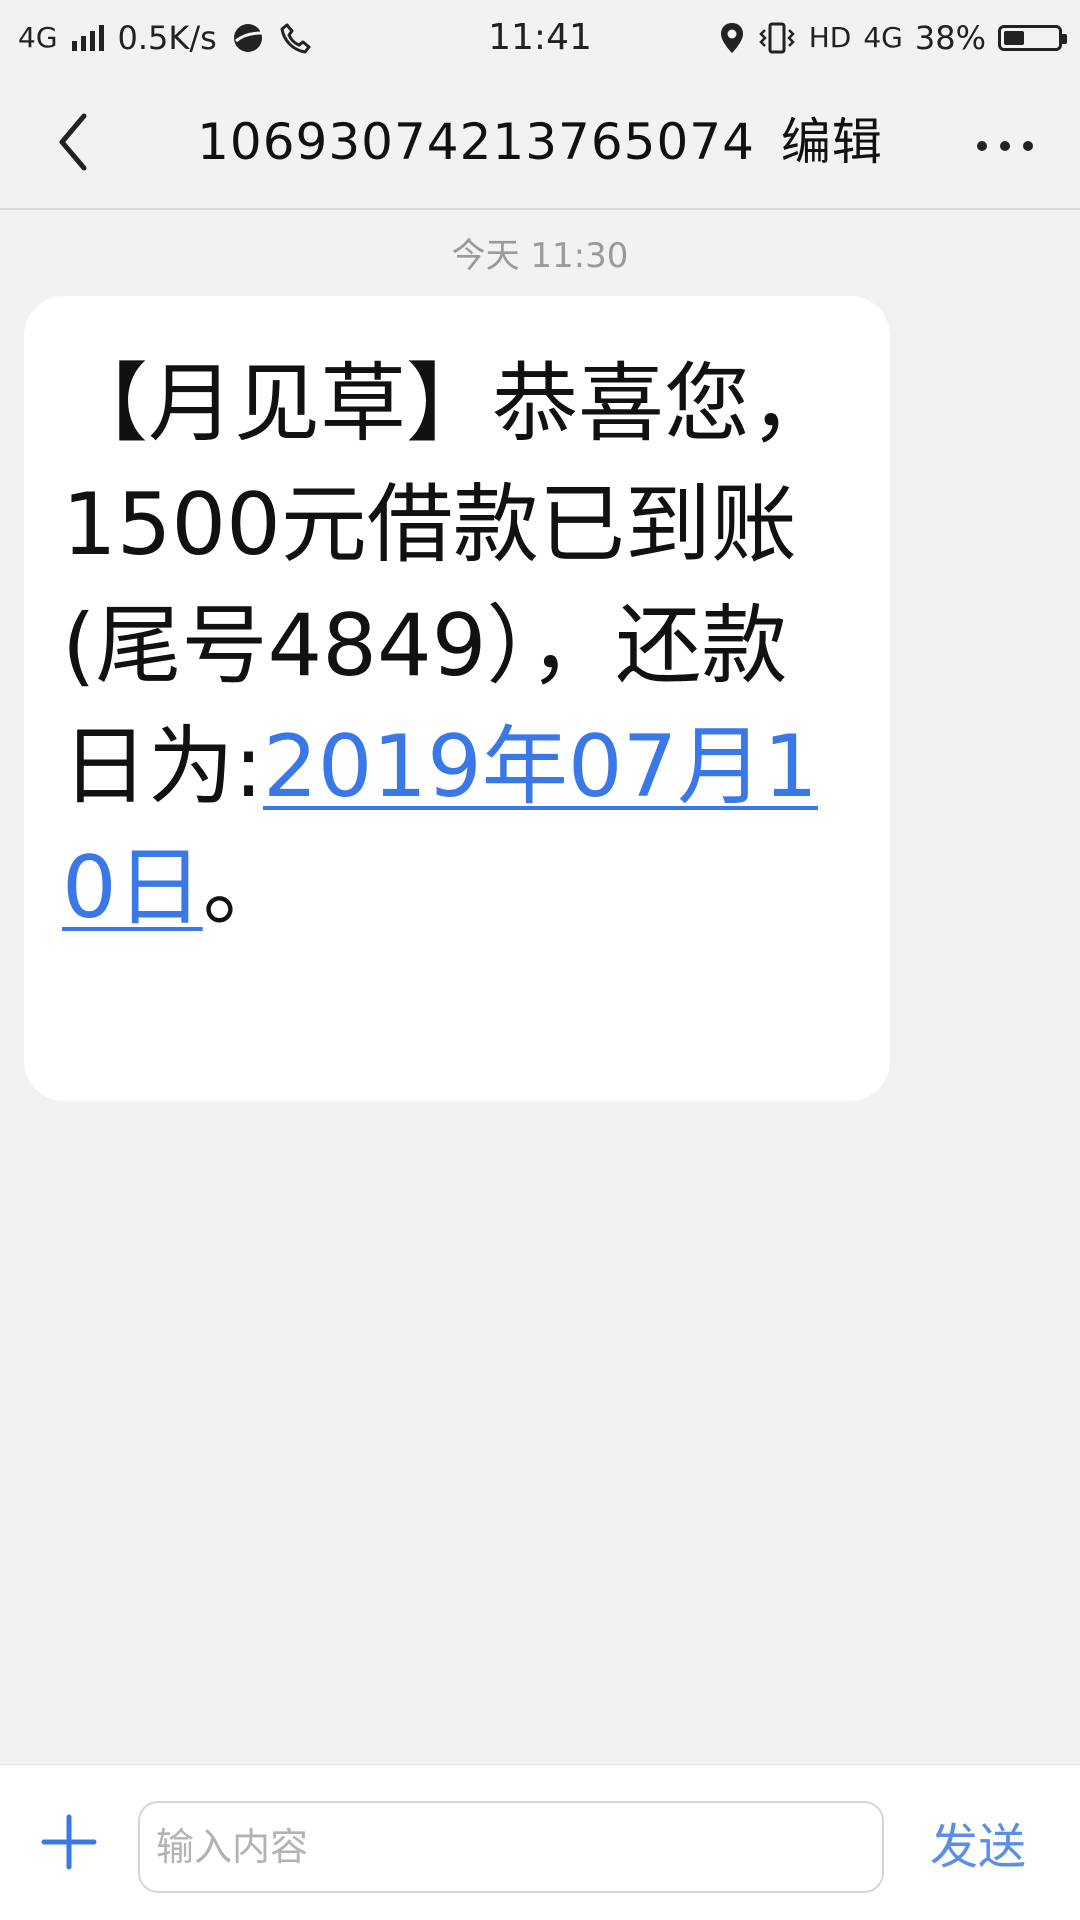 The width and height of the screenshot is (1080, 1920). Describe the element at coordinates (245, 888) in the screenshot. I see `message-text-end: 。` at that location.